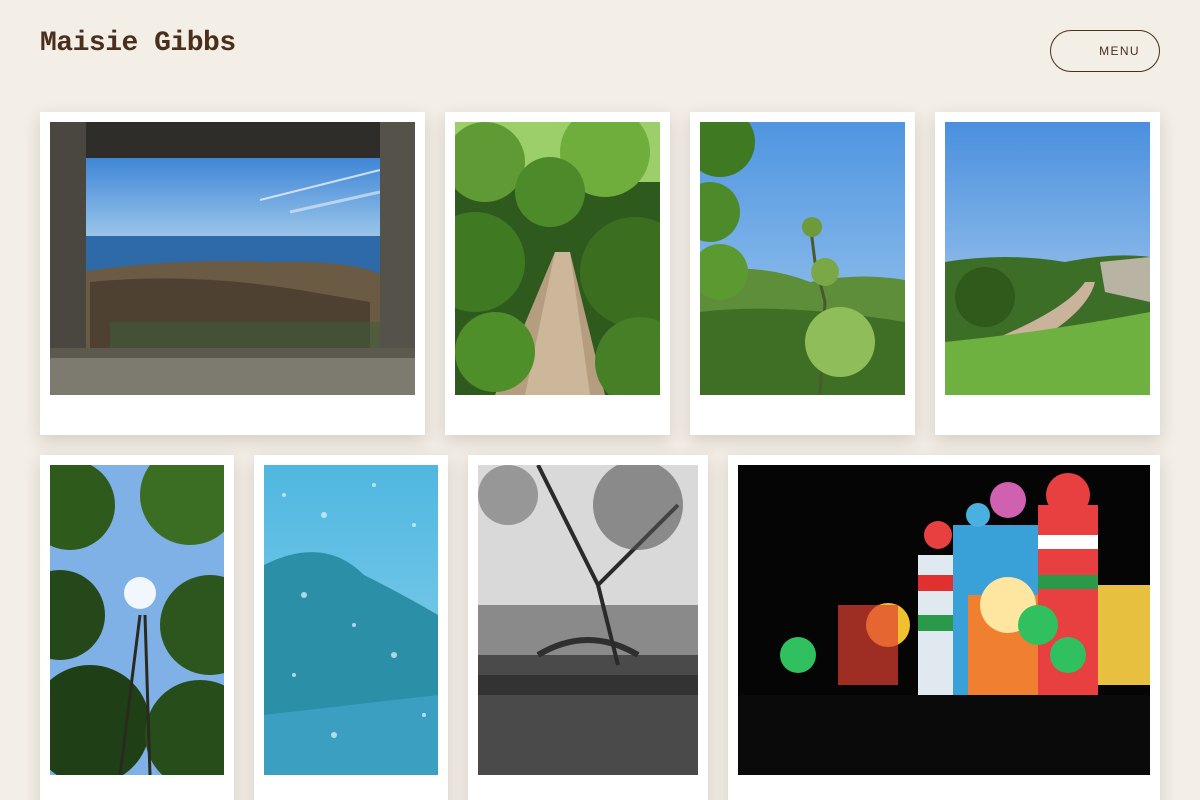 Image resolution: width=1200 pixels, height=800 pixels. Describe the element at coordinates (138, 43) in the screenshot. I see `site-title: Maisie Gibbs` at that location.